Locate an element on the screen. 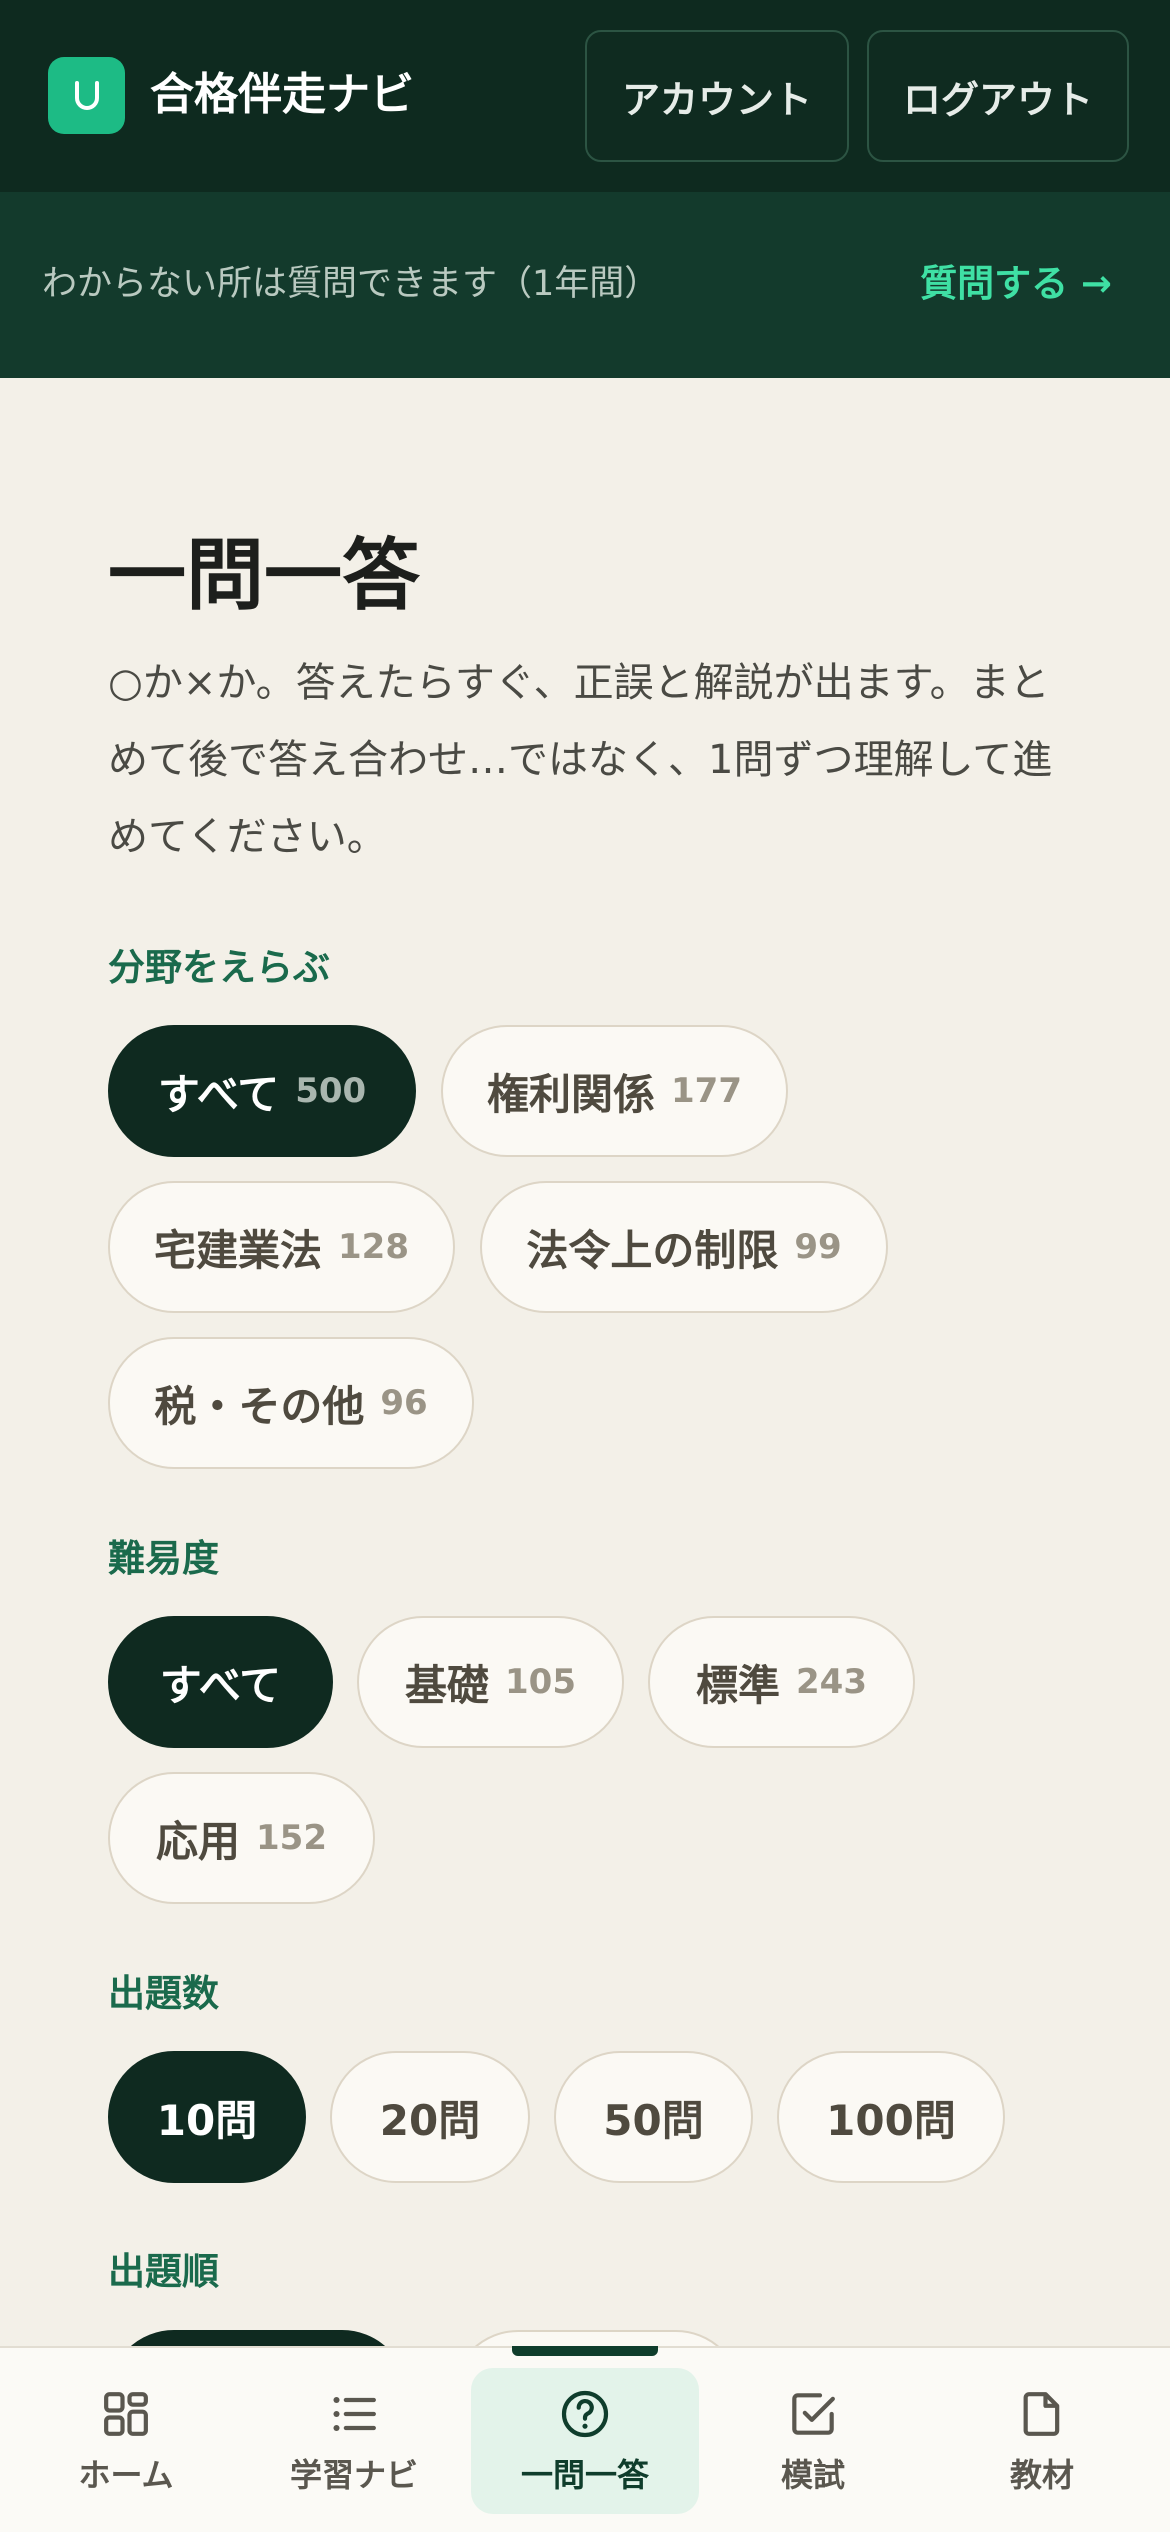 This screenshot has width=1170, height=2532. logout-button: ログアウト is located at coordinates (998, 96).